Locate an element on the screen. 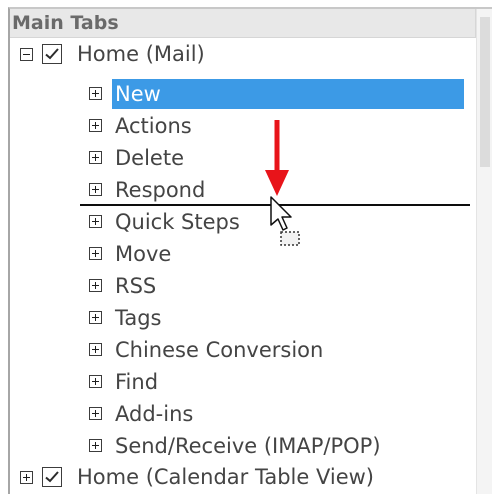 Image resolution: width=492 pixels, height=494 pixels. tree-item-label: Delete is located at coordinates (149, 158).